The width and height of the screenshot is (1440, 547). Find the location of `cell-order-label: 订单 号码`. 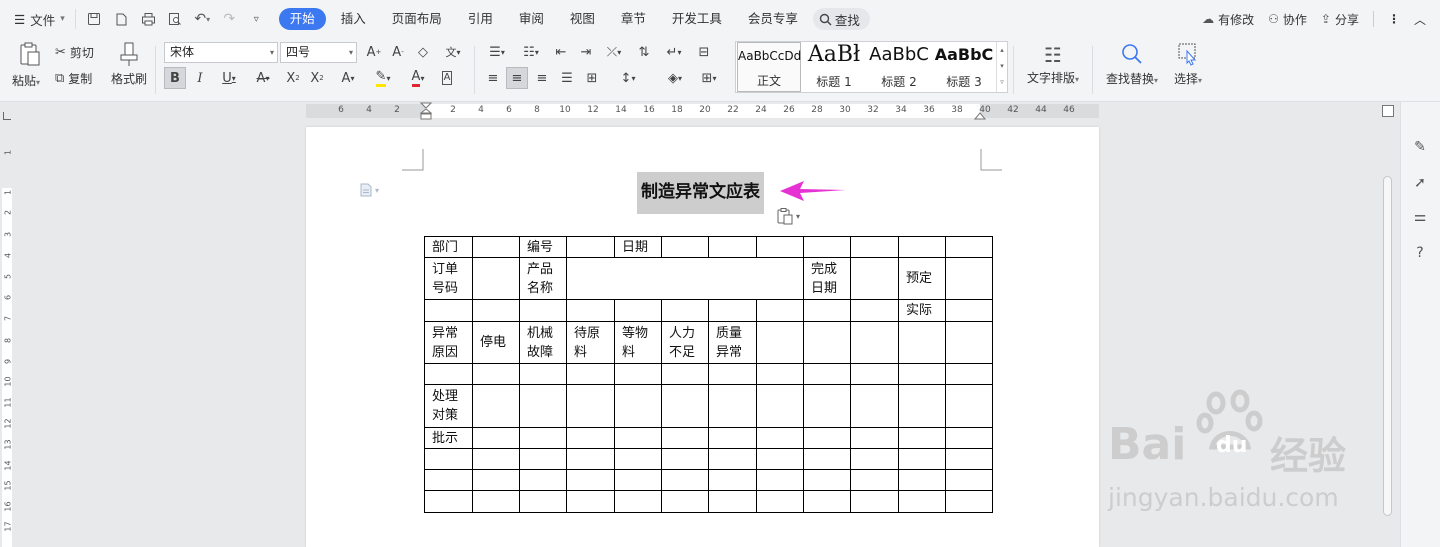

cell-order-label: 订单 号码 is located at coordinates (448, 278).